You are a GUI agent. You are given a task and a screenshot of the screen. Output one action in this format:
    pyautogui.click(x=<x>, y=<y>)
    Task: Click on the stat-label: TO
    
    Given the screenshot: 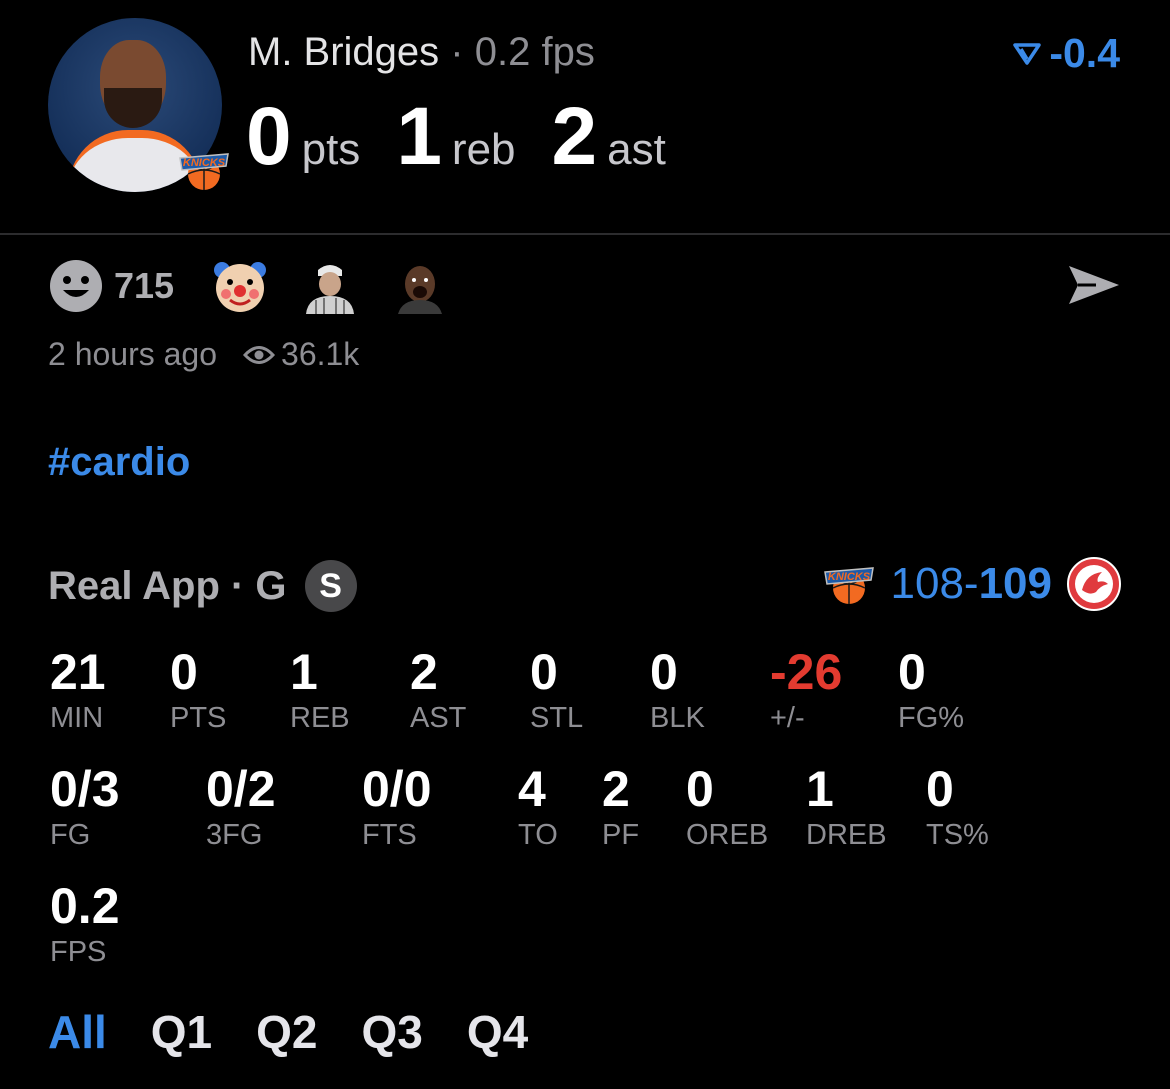 What is the action you would take?
    pyautogui.click(x=538, y=835)
    